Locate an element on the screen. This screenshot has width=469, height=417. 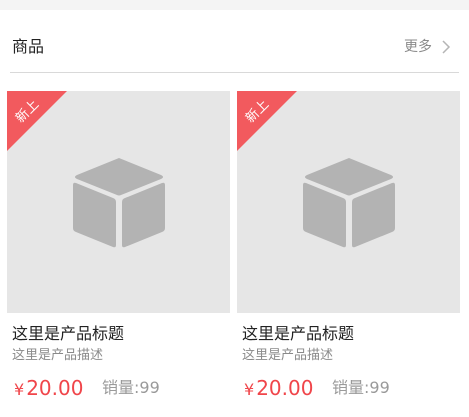
chevron-right-icon is located at coordinates (446, 47).